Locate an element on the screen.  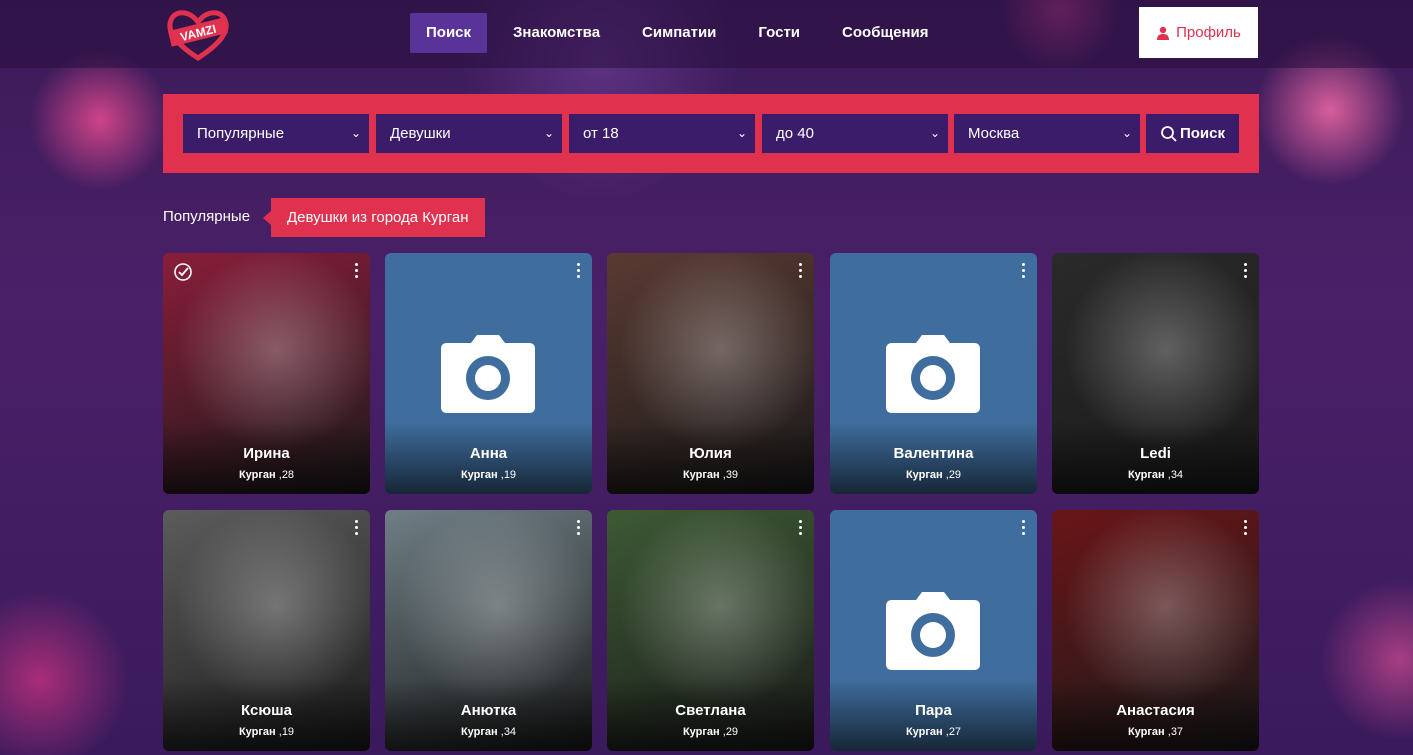
user-icon is located at coordinates (1163, 33).